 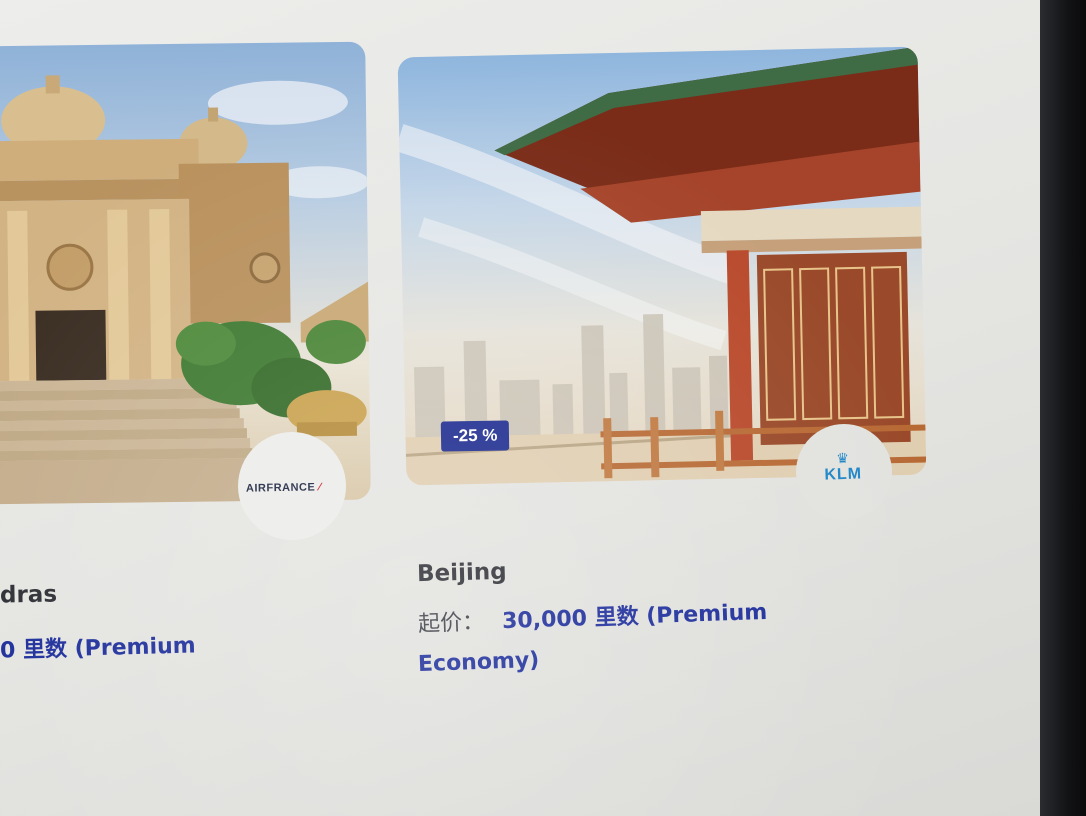 What do you see at coordinates (462, 573) in the screenshot?
I see `card-title-beijing: Beijing` at bounding box center [462, 573].